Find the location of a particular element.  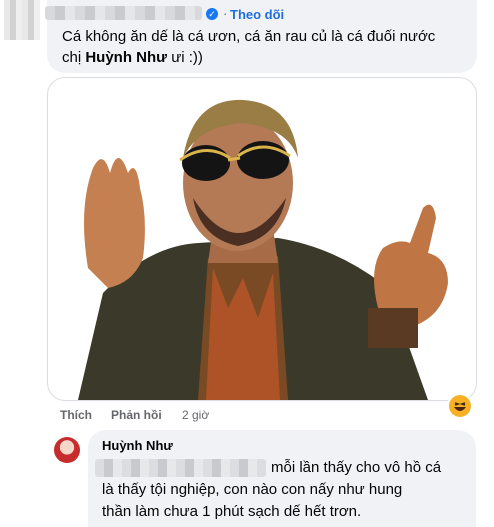

reply-text-line-3: thần làm chưa 1 phút sạch dế hết trơn. is located at coordinates (232, 511).